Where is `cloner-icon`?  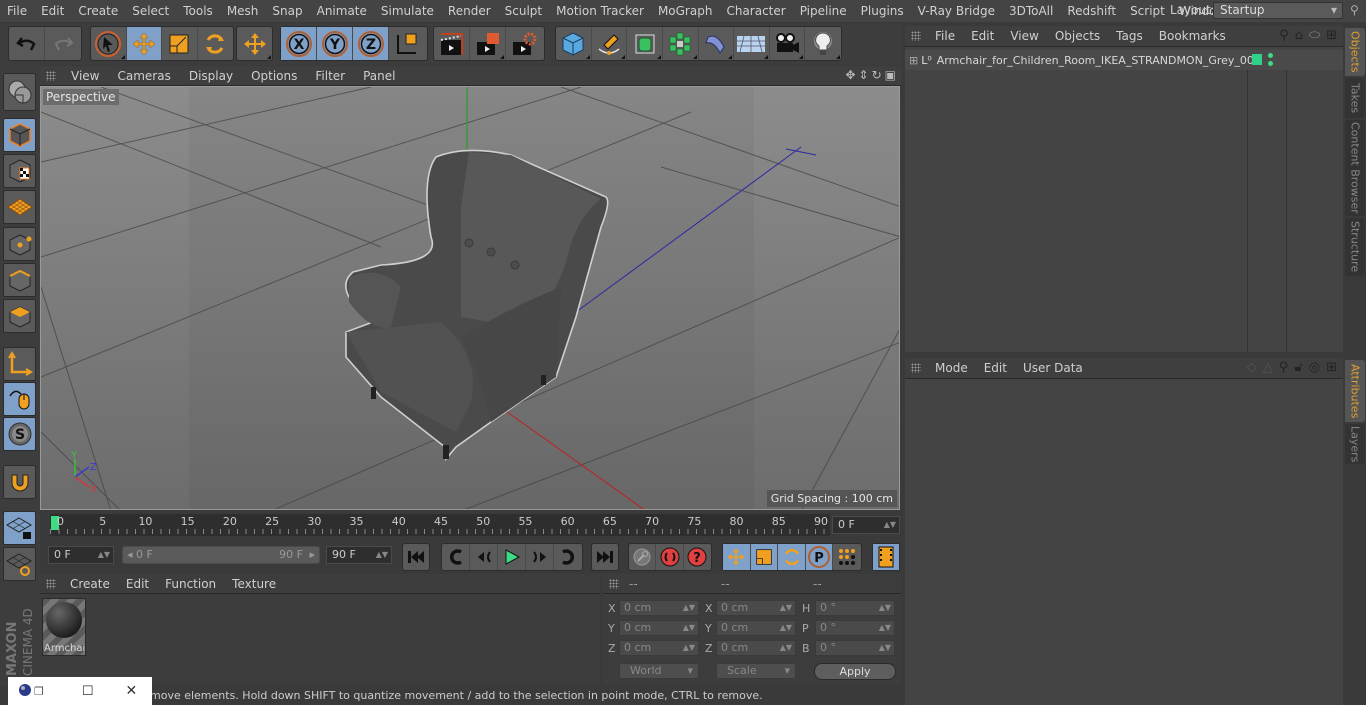 cloner-icon is located at coordinates (681, 43).